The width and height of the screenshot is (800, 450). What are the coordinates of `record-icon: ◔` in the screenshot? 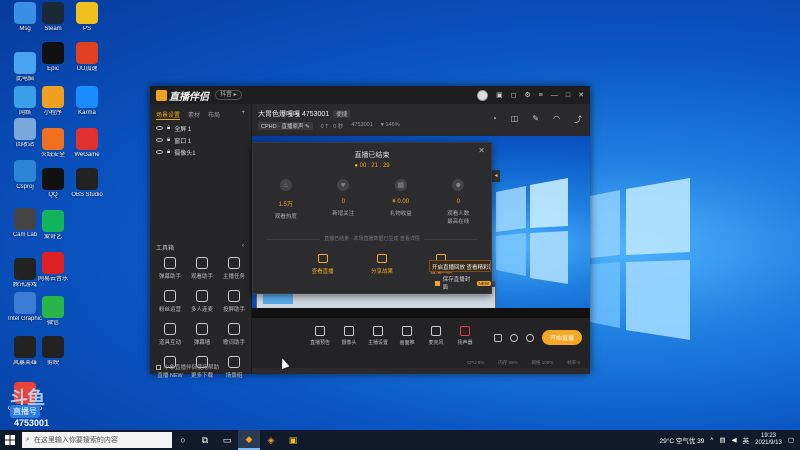 It's located at (494, 119).